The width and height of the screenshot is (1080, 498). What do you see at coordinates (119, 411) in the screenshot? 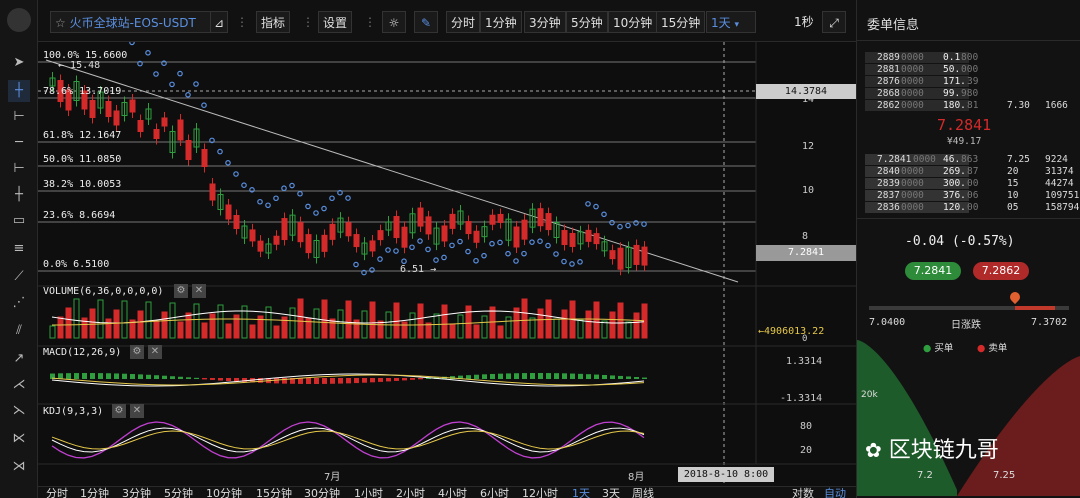
I see `kdj-settings-icon: ⚙` at bounding box center [119, 411].